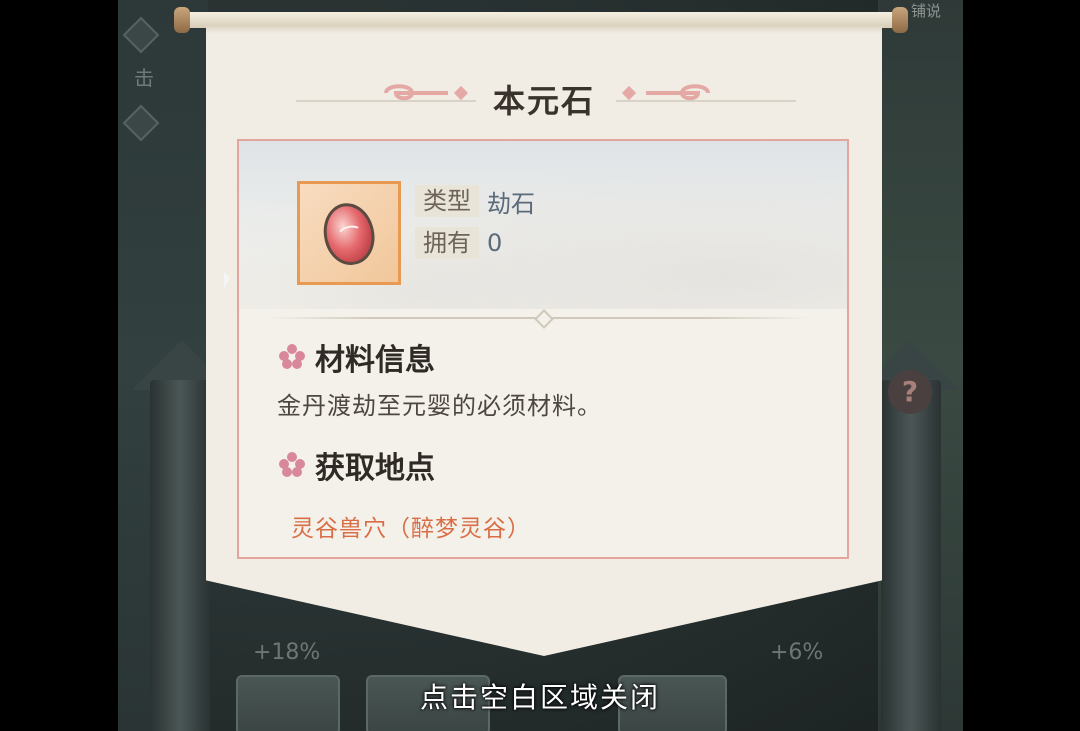  Describe the element at coordinates (797, 652) in the screenshot. I see `background-stat-right: +6%` at that location.